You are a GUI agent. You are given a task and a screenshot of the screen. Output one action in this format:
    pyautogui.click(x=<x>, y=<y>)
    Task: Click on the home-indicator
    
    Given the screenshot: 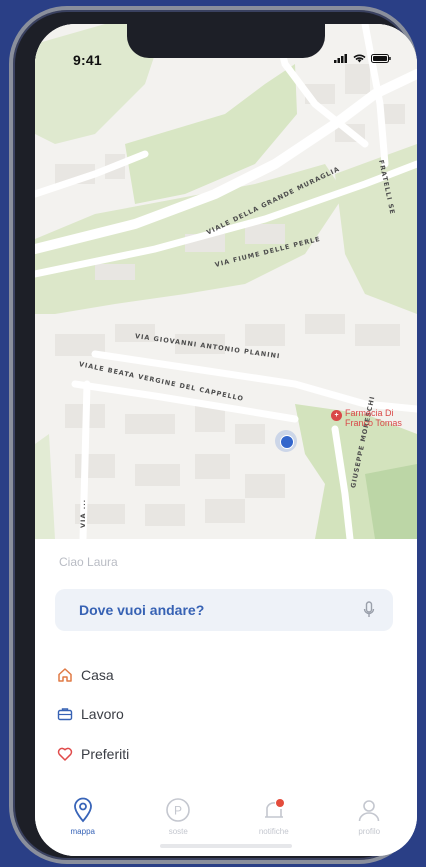 What is the action you would take?
    pyautogui.click(x=226, y=846)
    